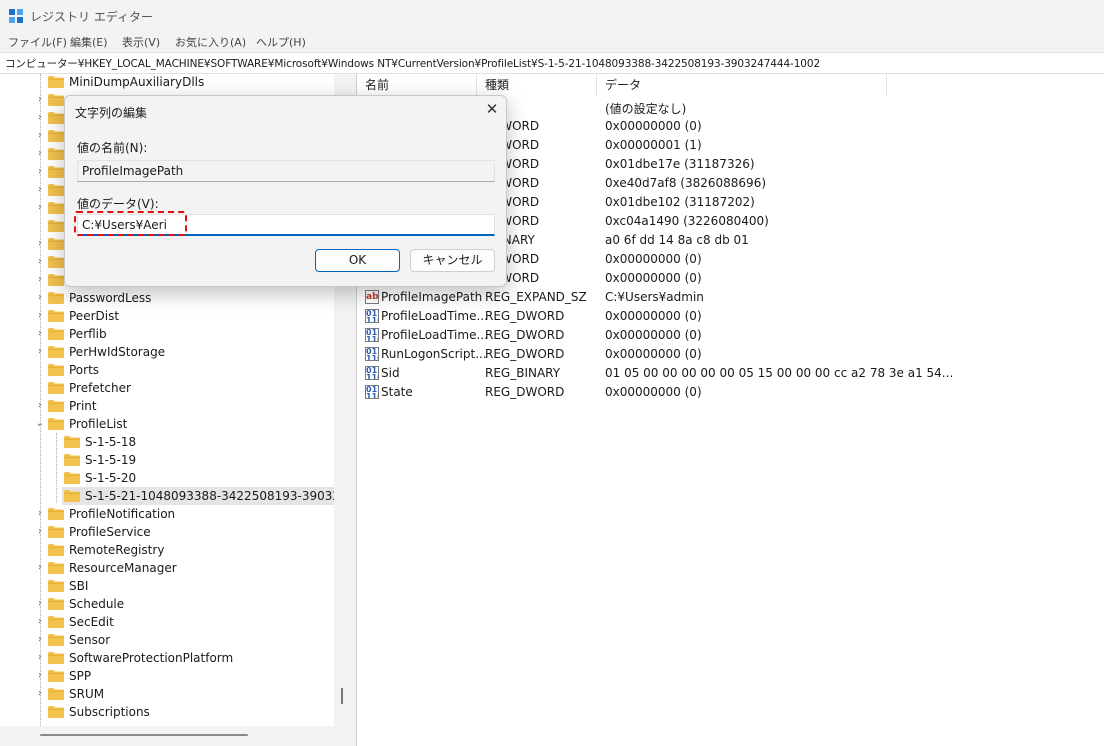 This screenshot has height=746, width=1104. I want to click on tree-item: › ProfileService, so click(167, 532).